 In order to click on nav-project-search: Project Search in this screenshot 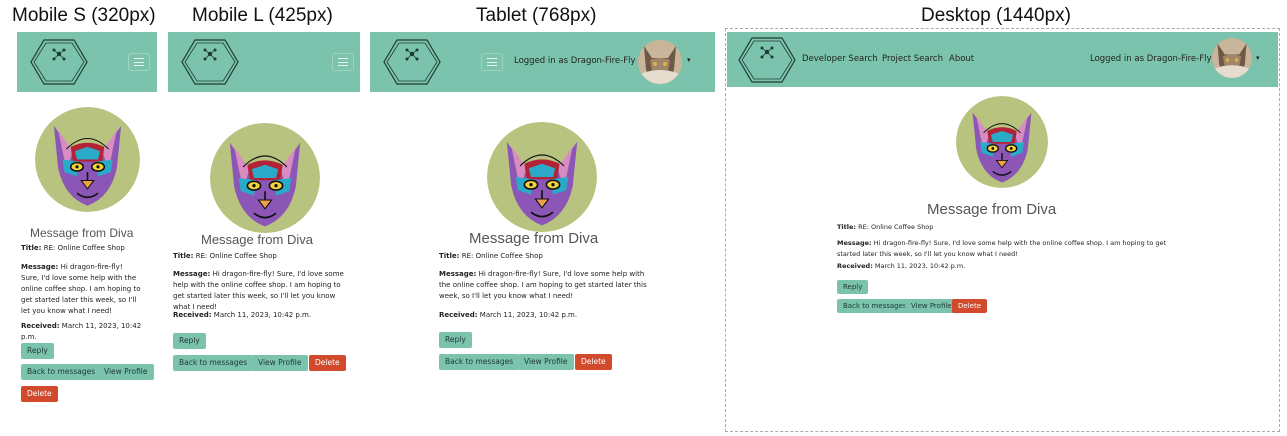, I will do `click(912, 59)`.